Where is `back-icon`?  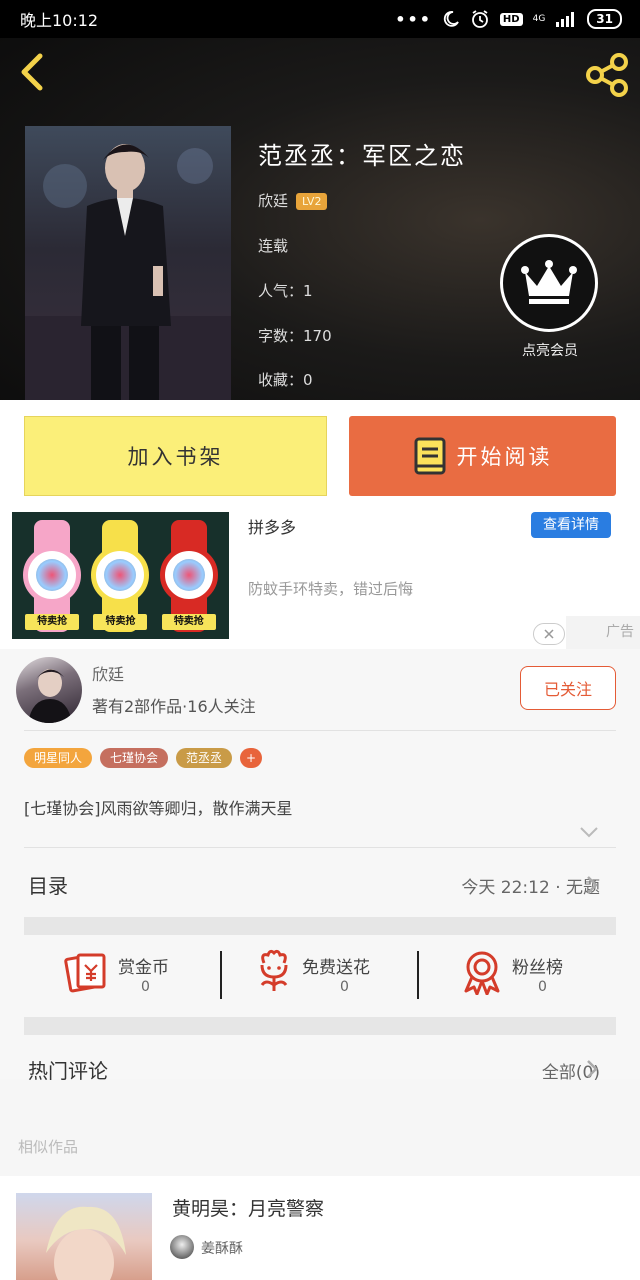
back-icon is located at coordinates (32, 72).